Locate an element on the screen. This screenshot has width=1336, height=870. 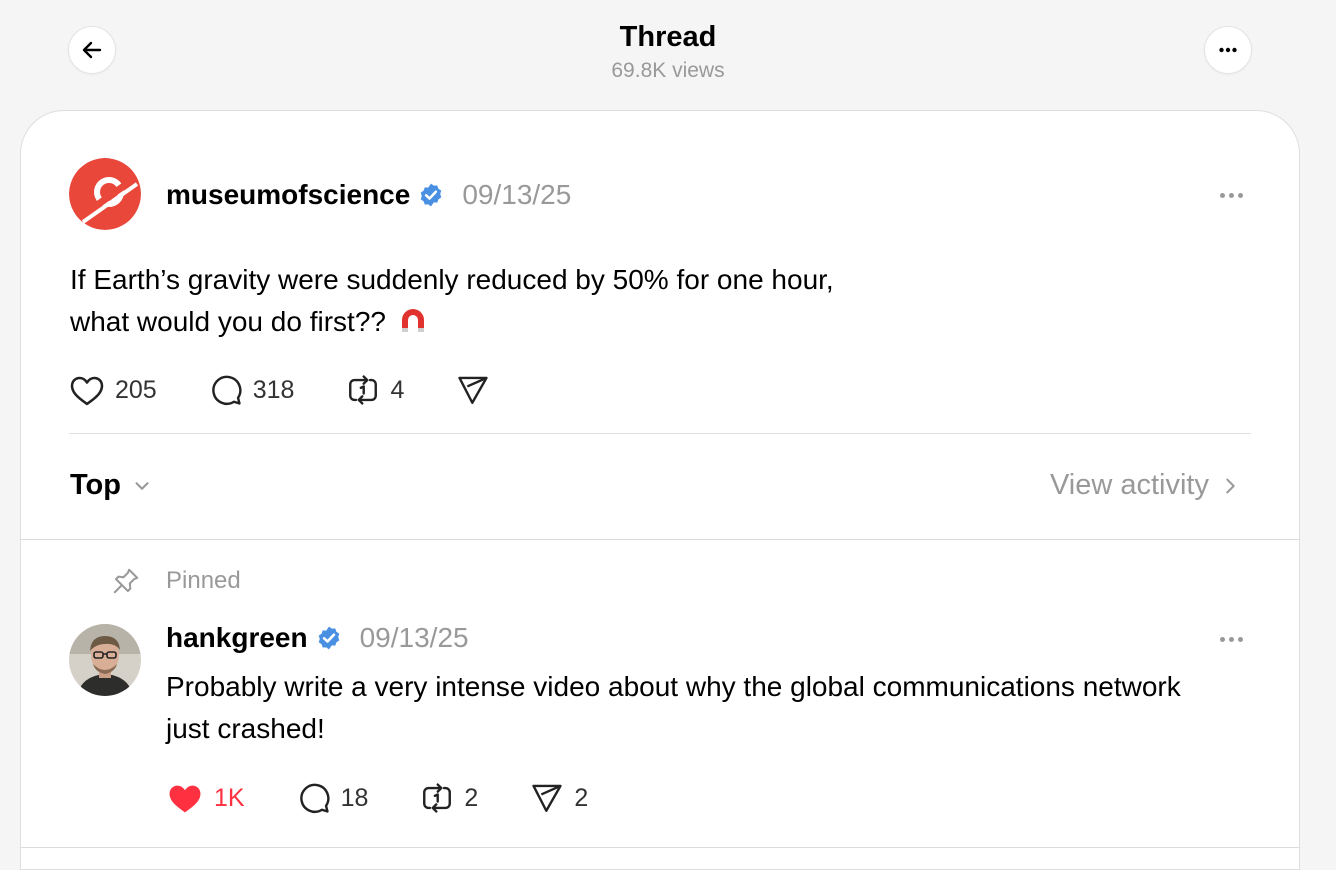
post-text-content: what would you do first?? is located at coordinates (228, 321).